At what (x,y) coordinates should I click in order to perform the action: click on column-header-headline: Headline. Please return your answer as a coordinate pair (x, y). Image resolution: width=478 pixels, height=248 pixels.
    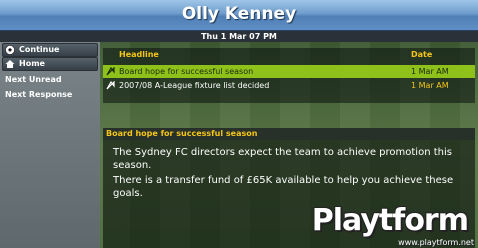
    Looking at the image, I should click on (139, 54).